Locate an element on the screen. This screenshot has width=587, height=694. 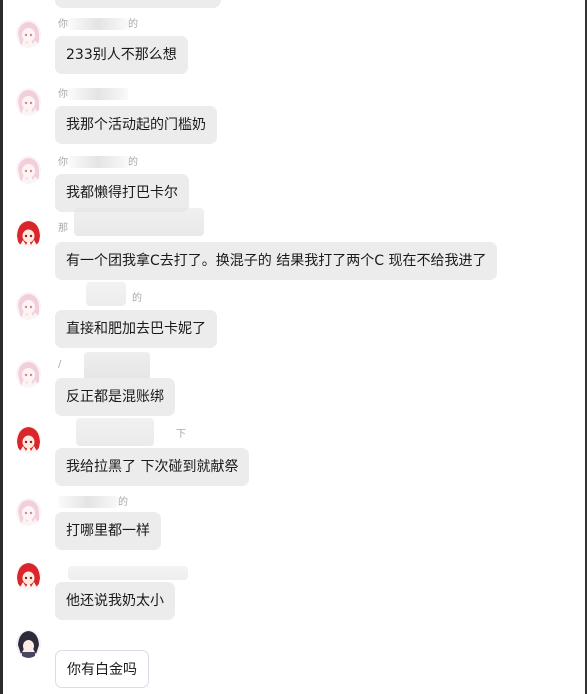
message-text: 有一个团我拿C去打了。换混子的 结果我打了两个C 现在不给我进了 is located at coordinates (276, 261).